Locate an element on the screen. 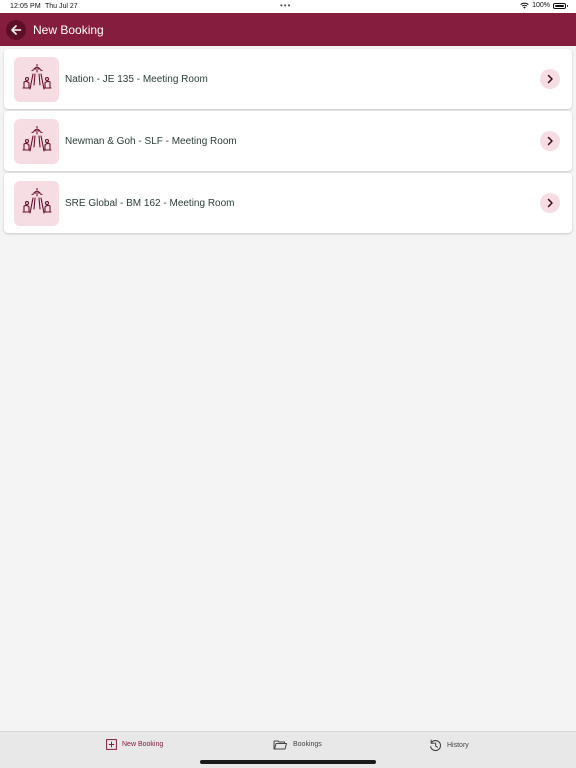 Image resolution: width=576 pixels, height=768 pixels. tab-new-booking-label: New Booking is located at coordinates (143, 744).